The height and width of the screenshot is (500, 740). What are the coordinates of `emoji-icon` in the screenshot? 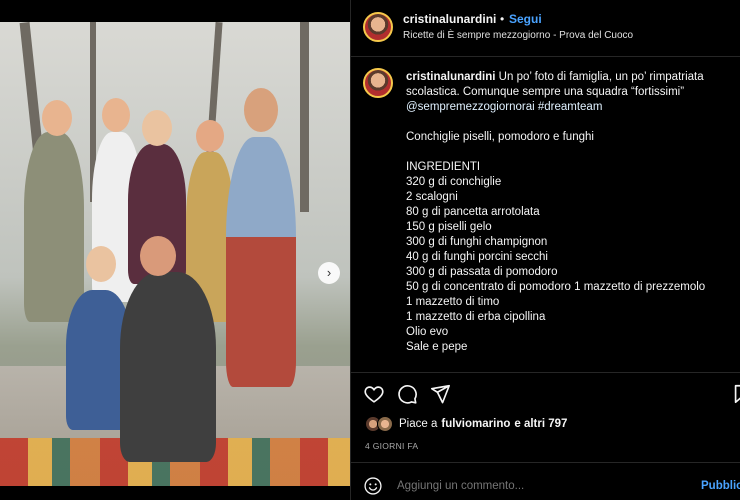 It's located at (373, 486).